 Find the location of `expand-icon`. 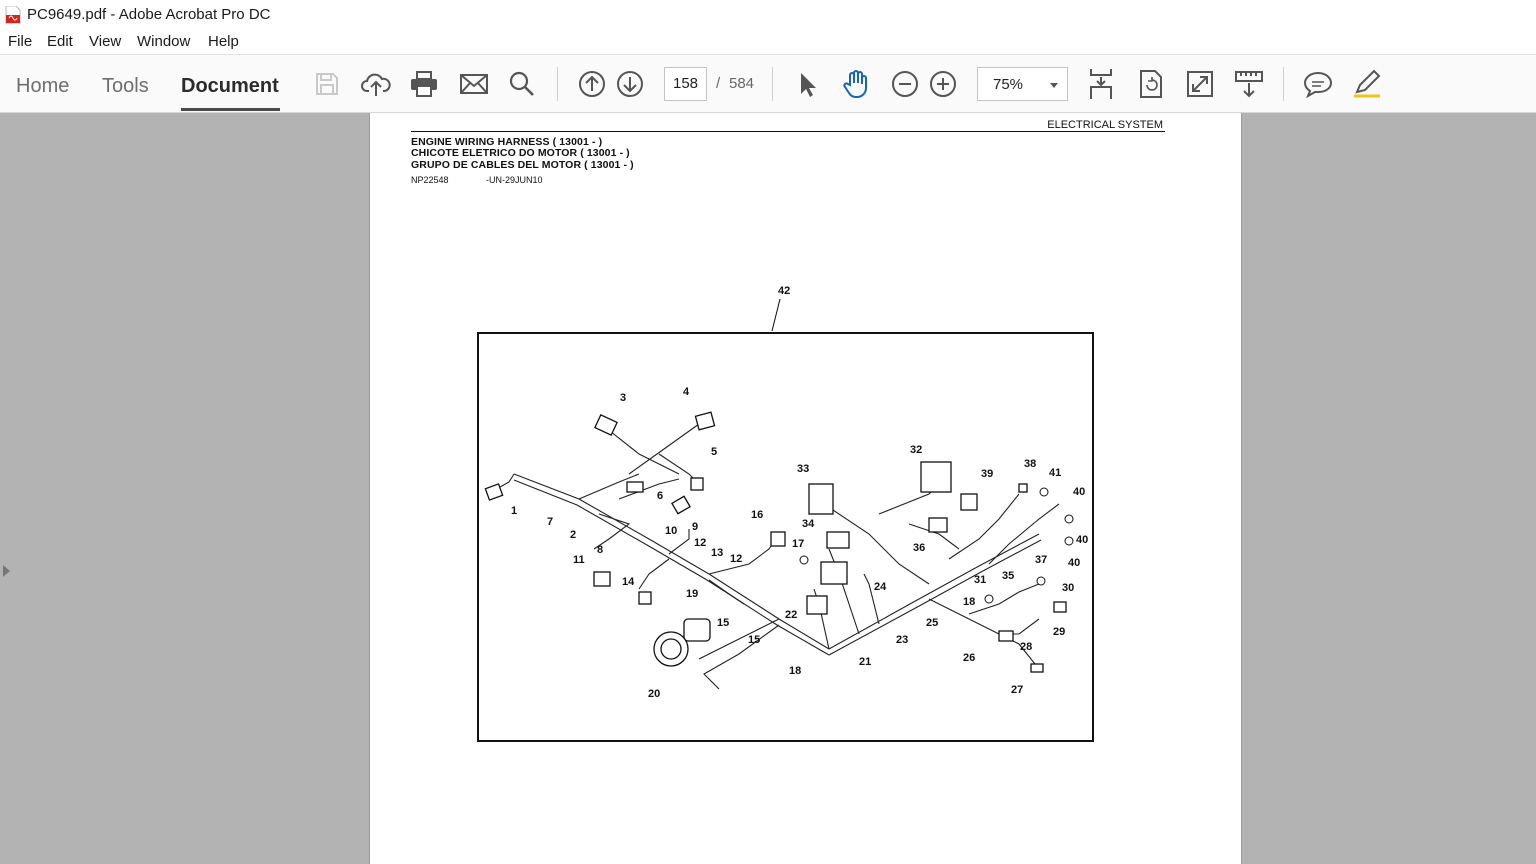

expand-icon is located at coordinates (1200, 84).